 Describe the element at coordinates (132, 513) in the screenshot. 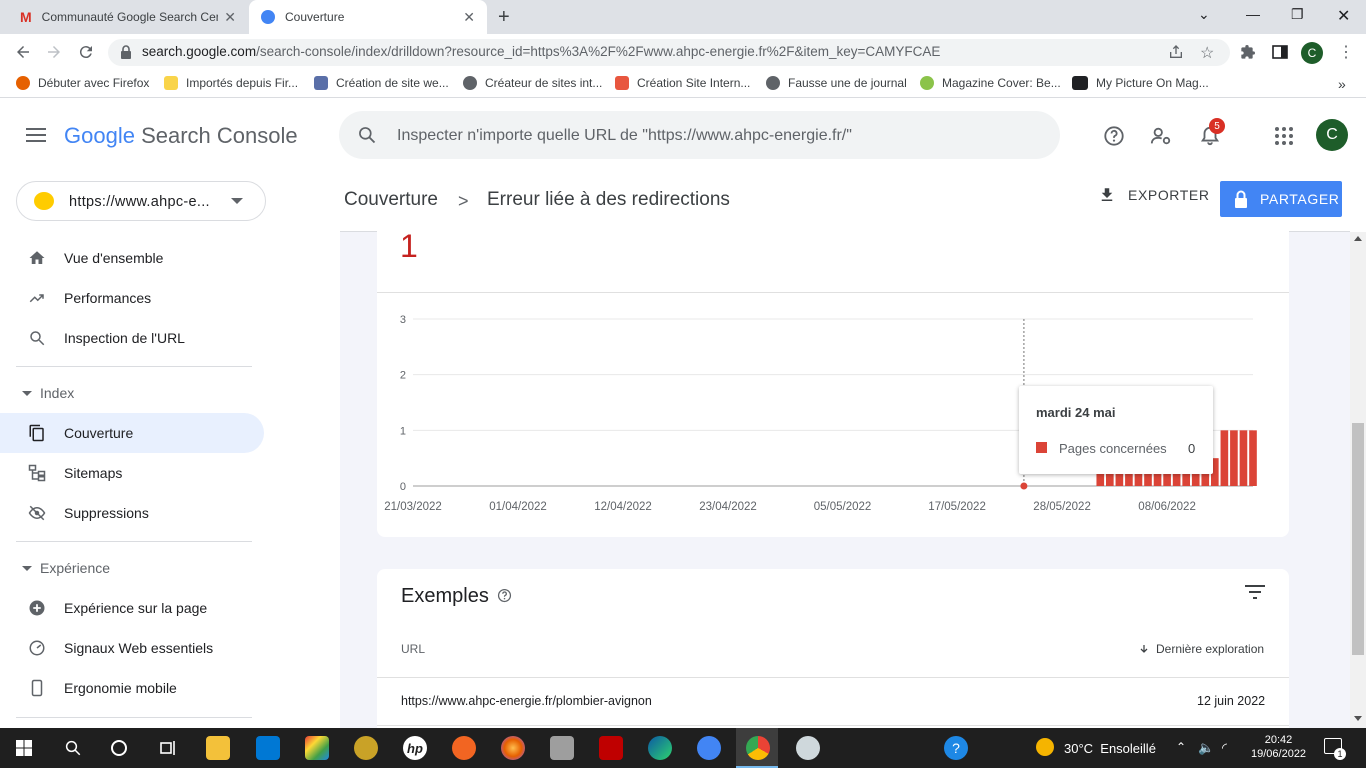

I see `sidebar-item-removals: Suppressions` at that location.